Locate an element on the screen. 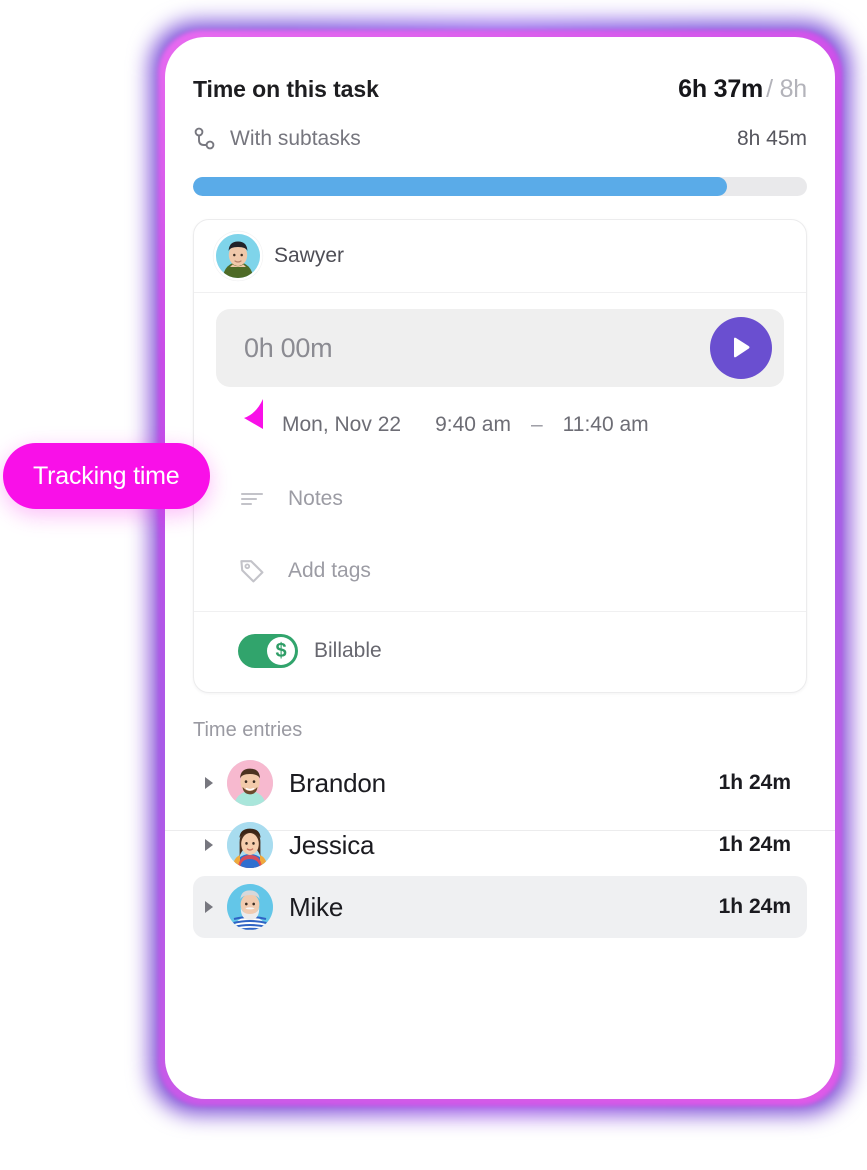 This screenshot has width=867, height=1170. entry-notes-row: Notes is located at coordinates (500, 499).